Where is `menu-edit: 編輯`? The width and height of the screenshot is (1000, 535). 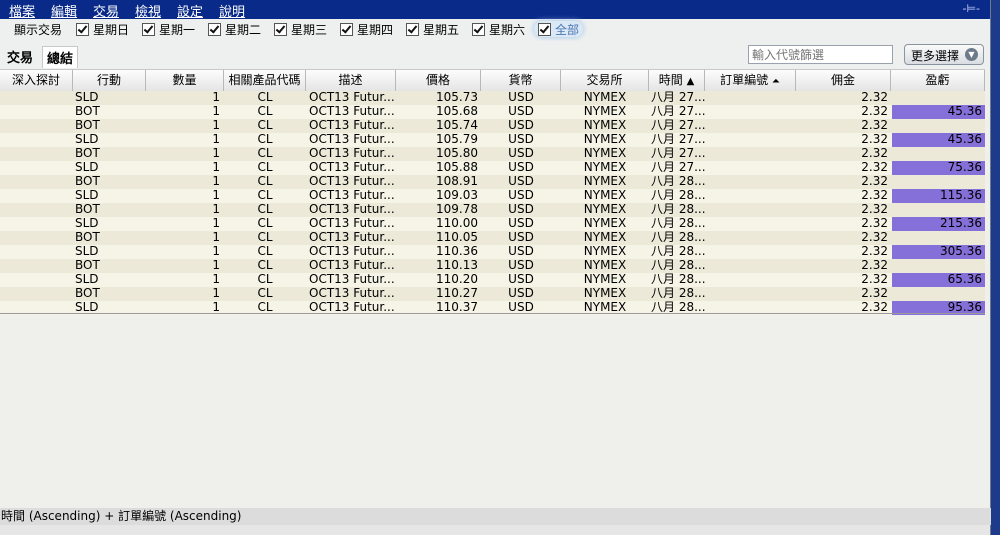 menu-edit: 編輯 is located at coordinates (64, 10).